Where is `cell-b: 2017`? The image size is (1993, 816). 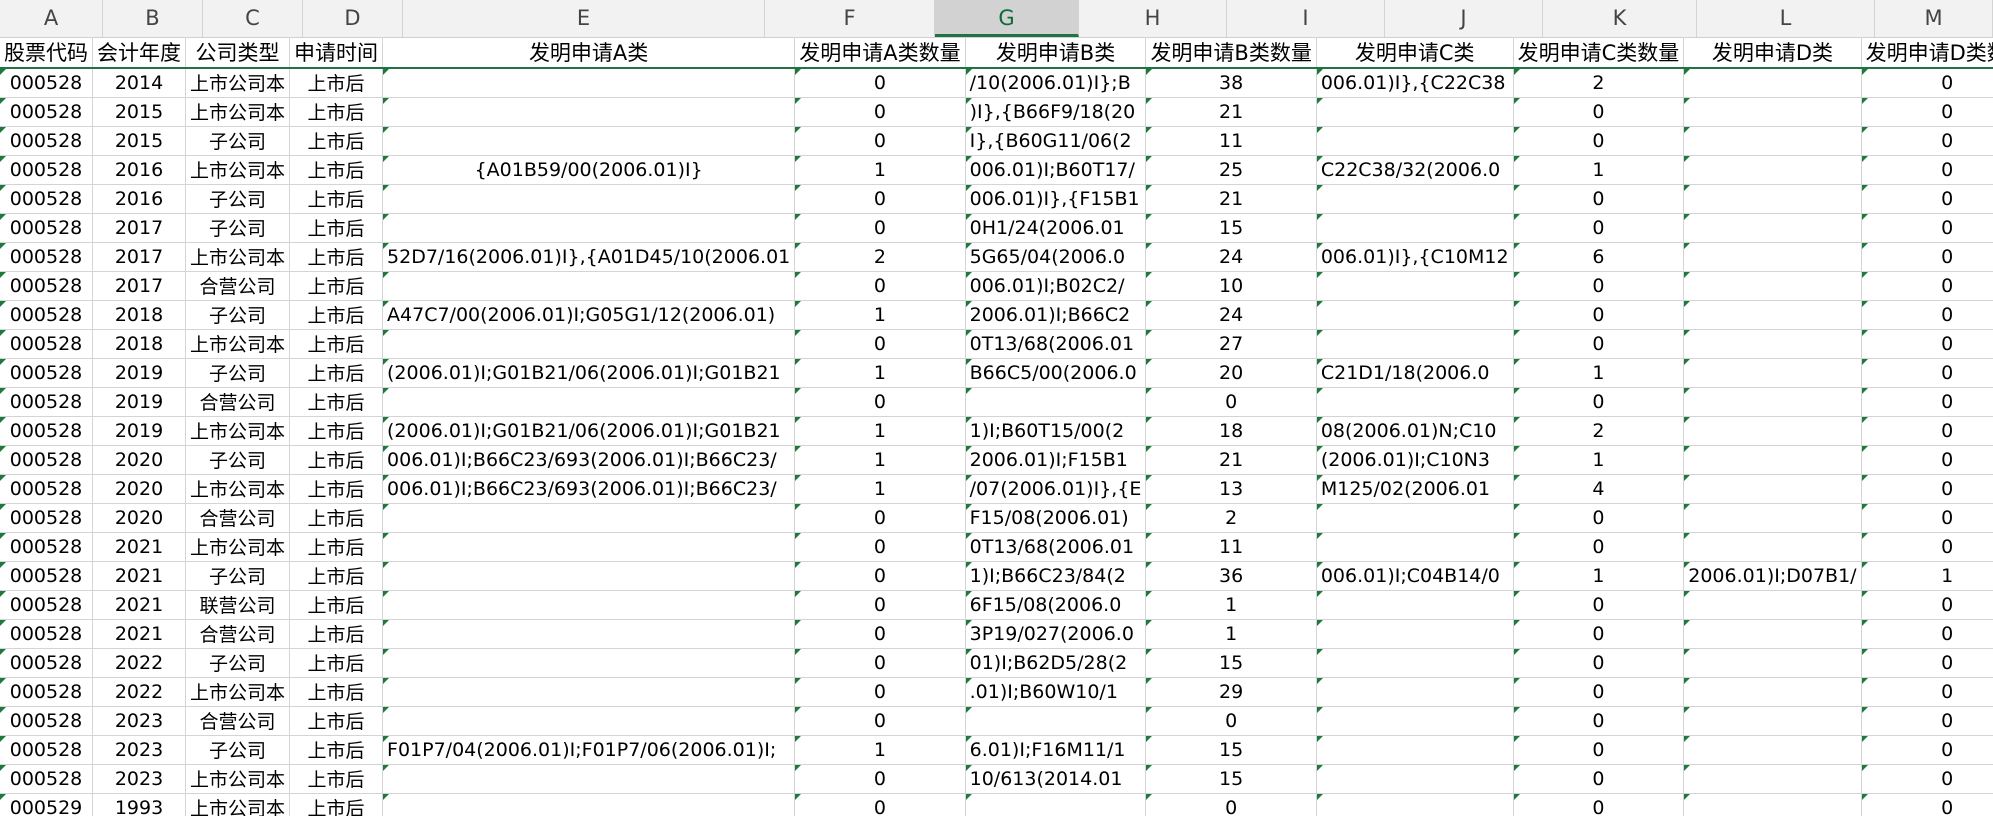
cell-b: 2017 is located at coordinates (139, 286).